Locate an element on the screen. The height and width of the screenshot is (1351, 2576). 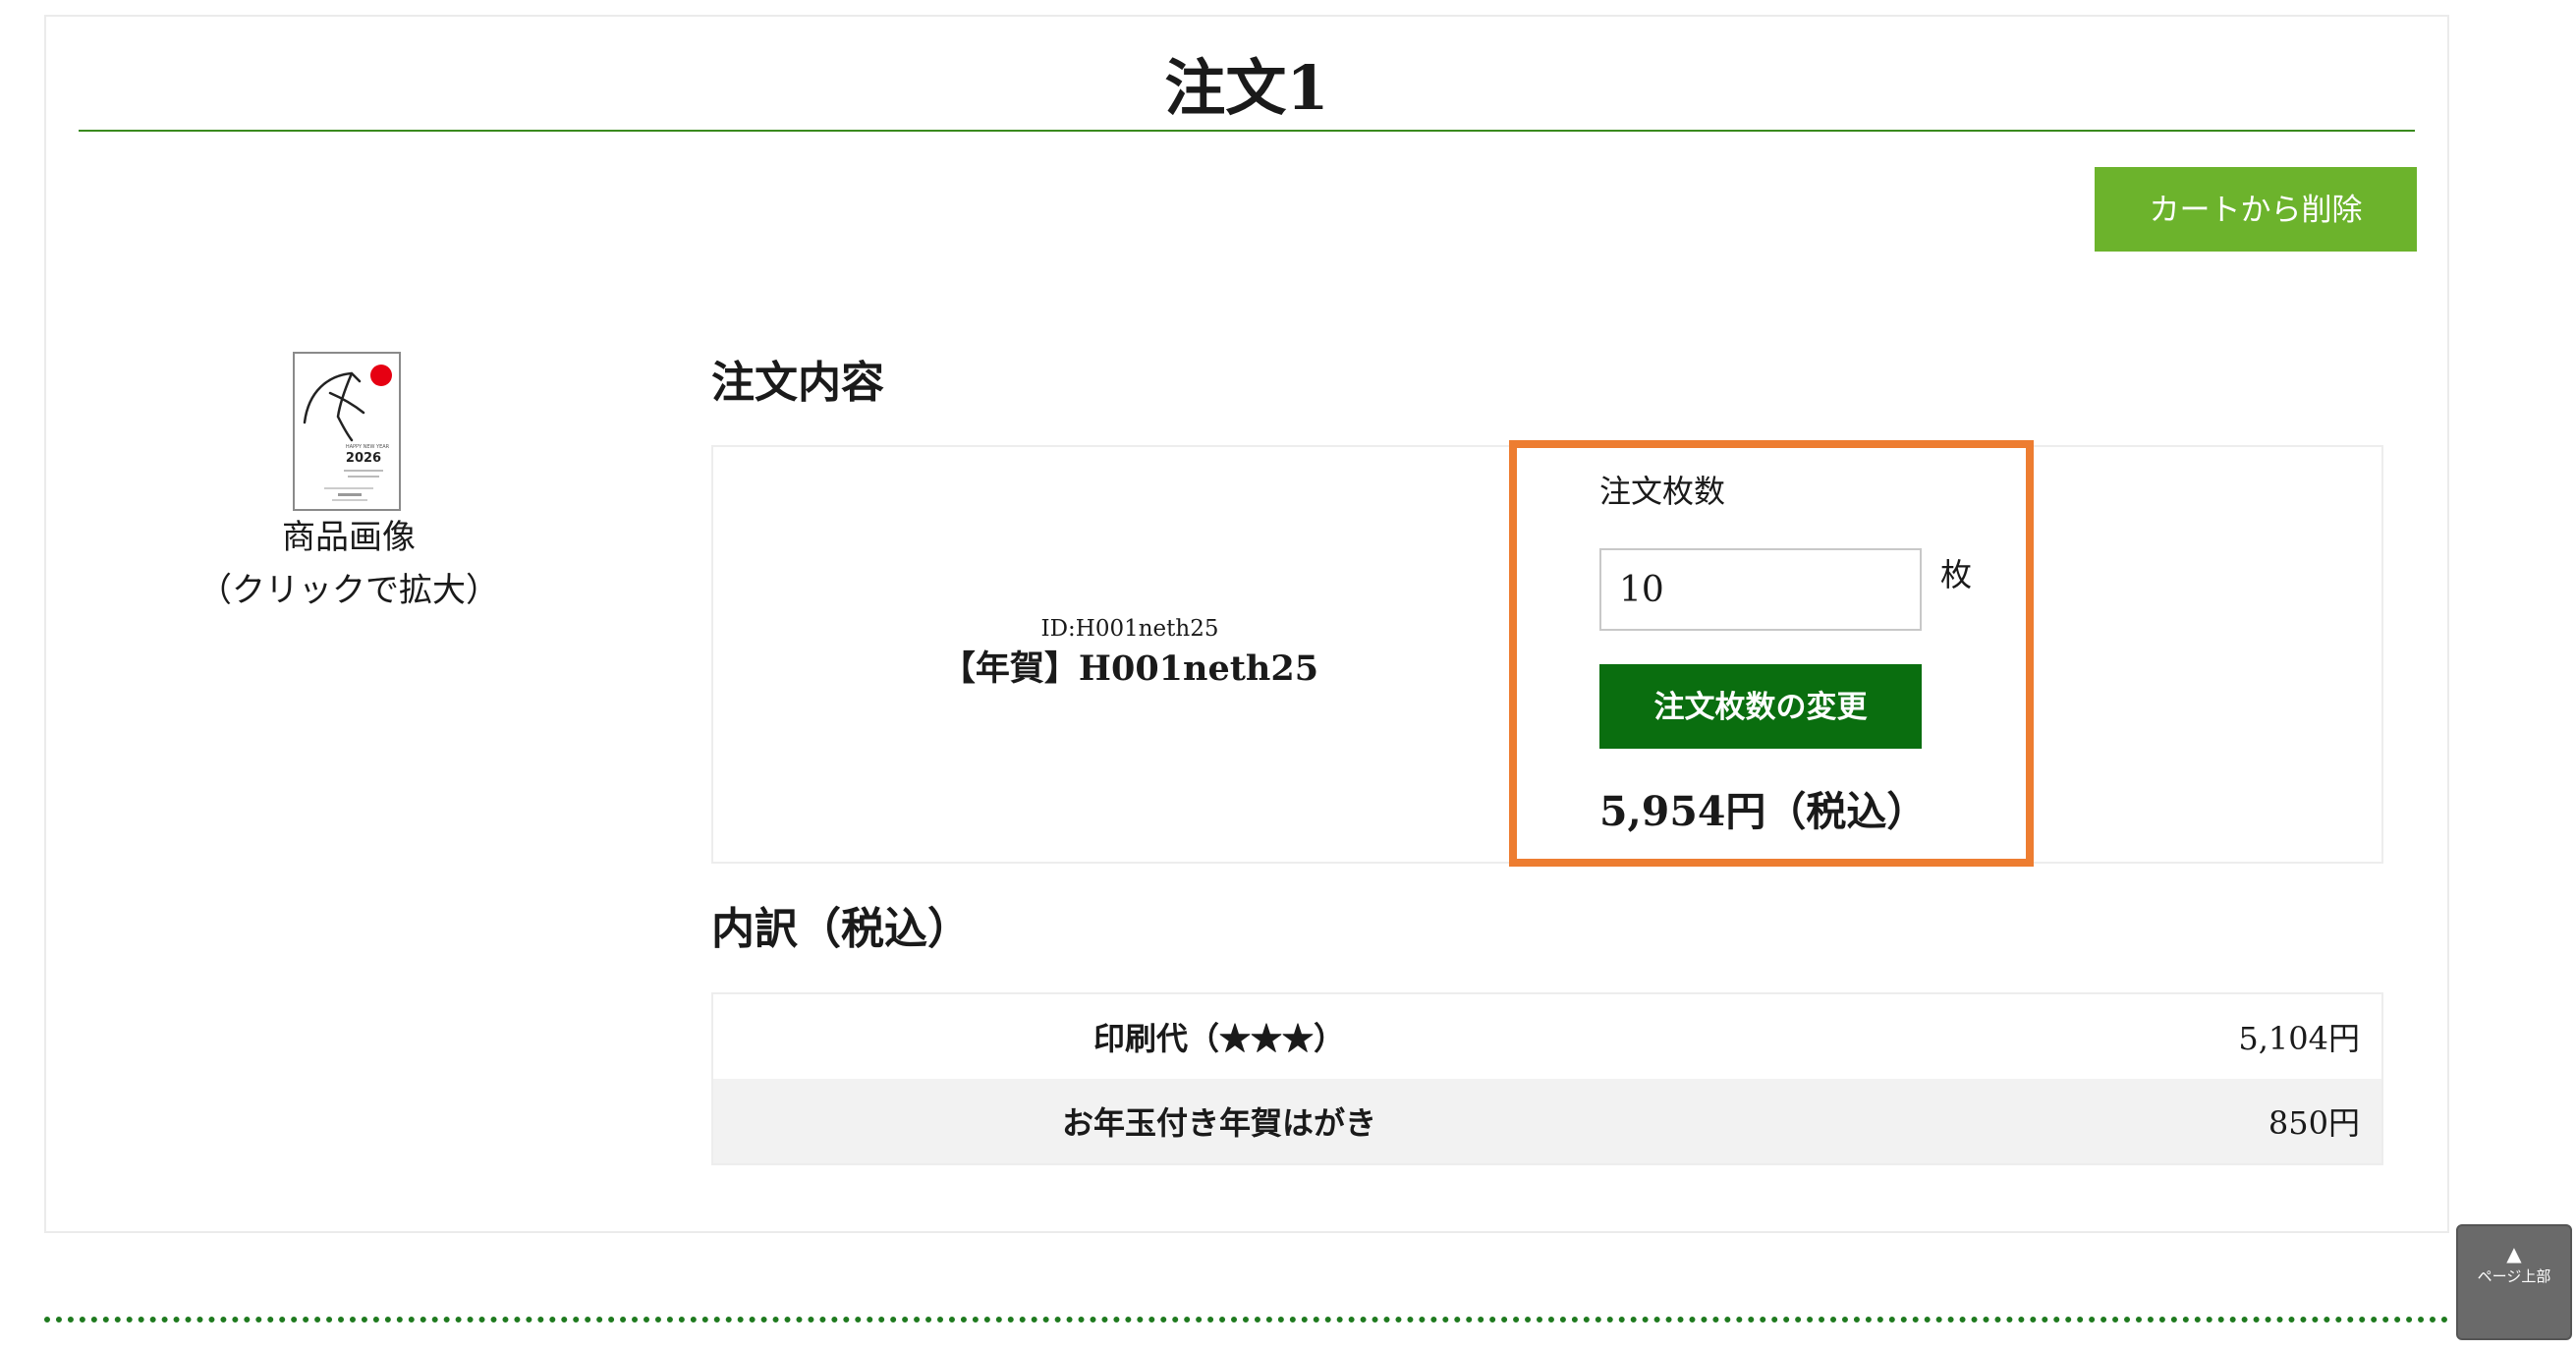
page-title: 注文1 is located at coordinates (1246, 88).